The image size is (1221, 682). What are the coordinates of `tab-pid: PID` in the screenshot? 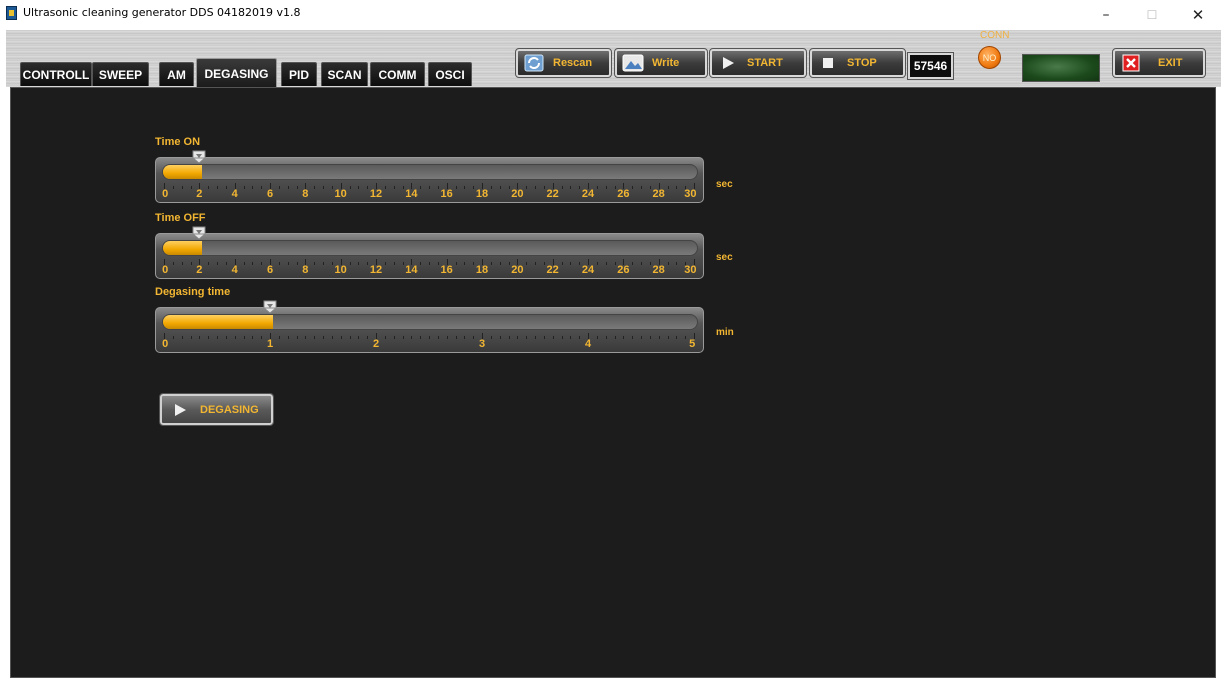 It's located at (299, 74).